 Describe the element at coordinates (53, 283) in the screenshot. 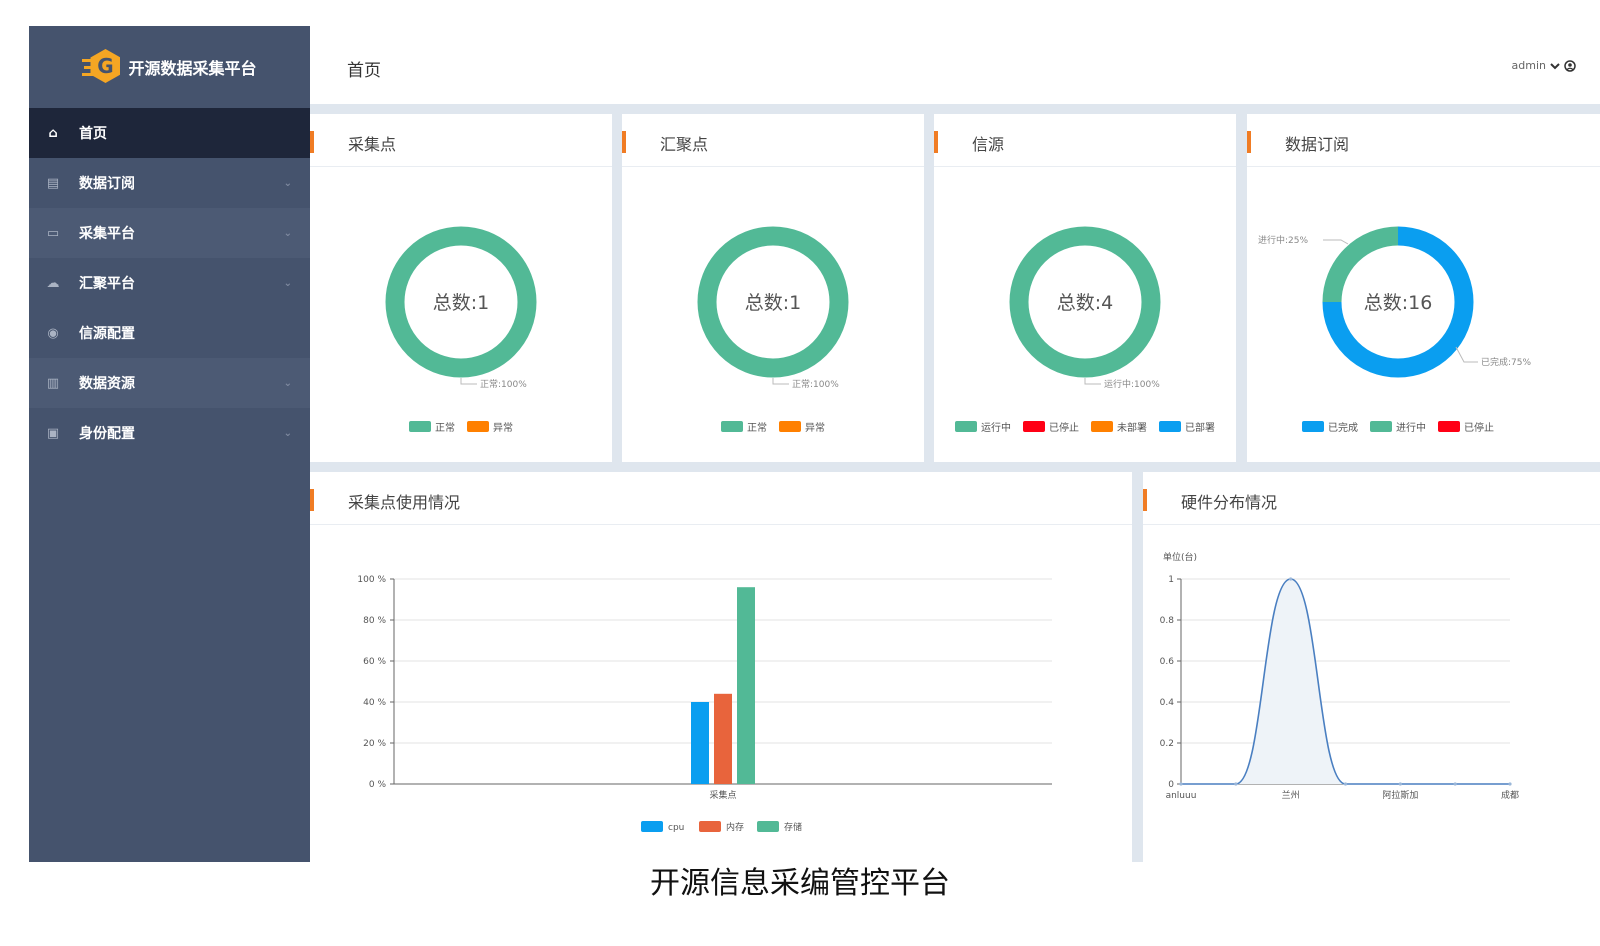

I see `cloud-icon: ☁` at that location.